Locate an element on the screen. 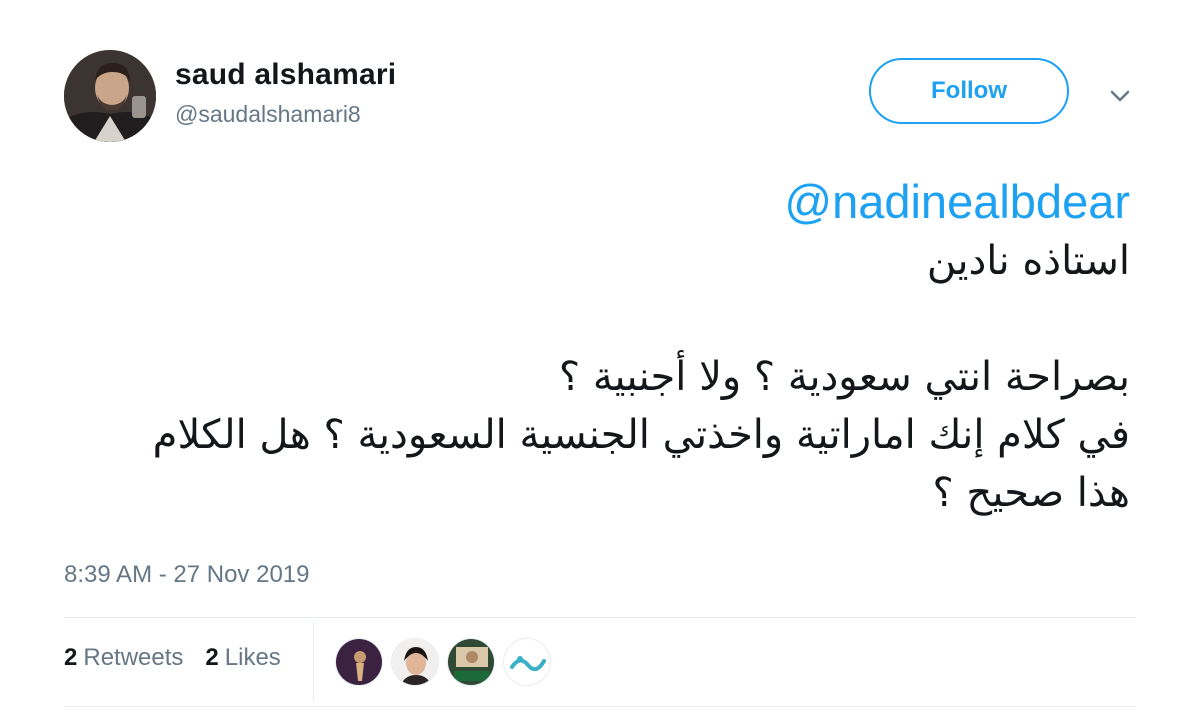  mention-link: @nadinealbdear is located at coordinates (590, 202).